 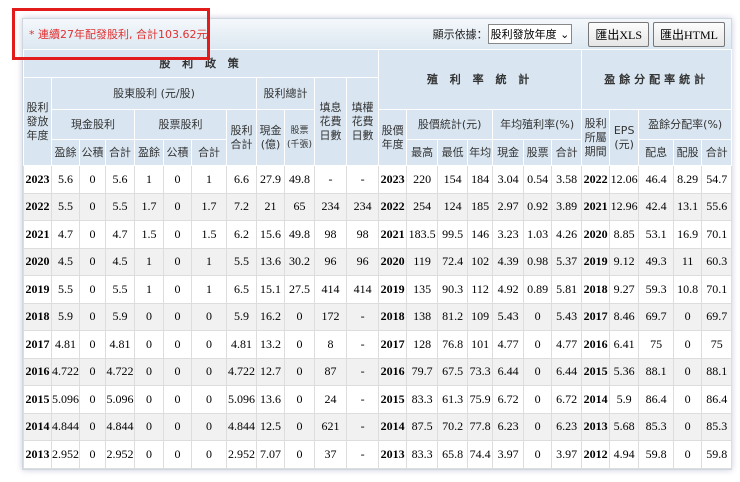 What do you see at coordinates (656, 234) in the screenshot?
I see `table-cell: 53.1` at bounding box center [656, 234].